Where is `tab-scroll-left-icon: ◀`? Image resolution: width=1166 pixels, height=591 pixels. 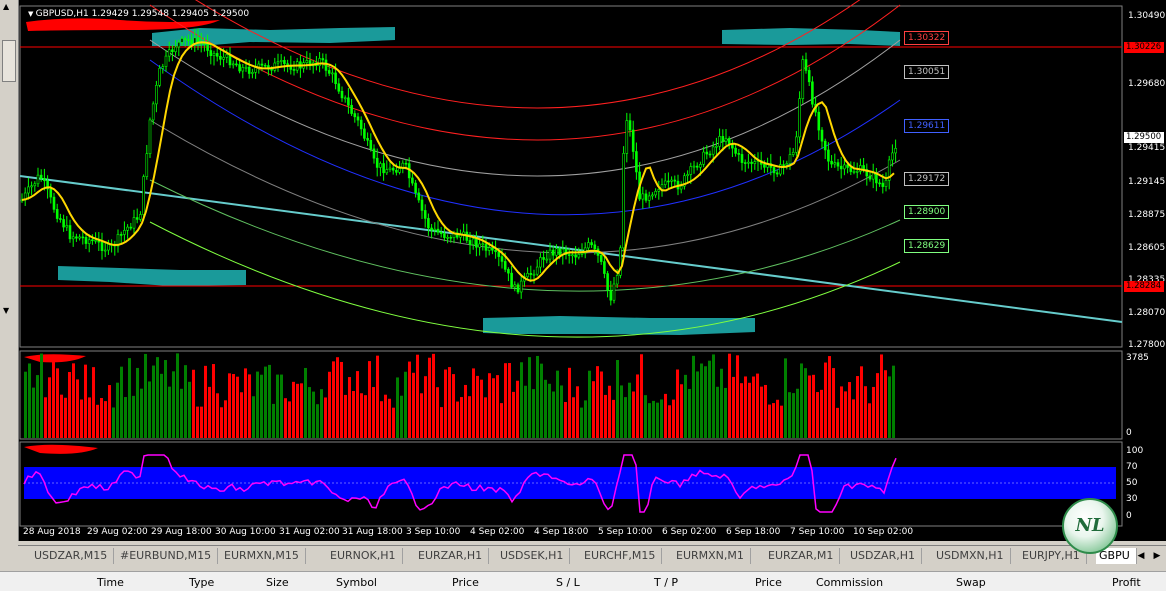 tab-scroll-left-icon: ◀ is located at coordinates (1141, 556).